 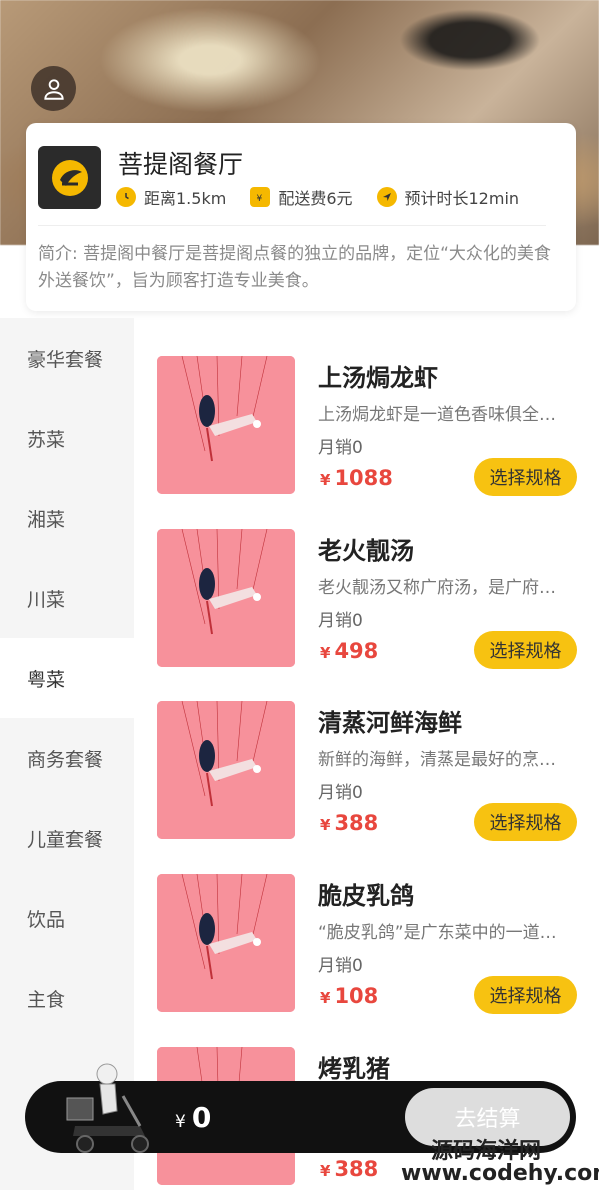 I want to click on category-label: 川菜, so click(x=46, y=599).